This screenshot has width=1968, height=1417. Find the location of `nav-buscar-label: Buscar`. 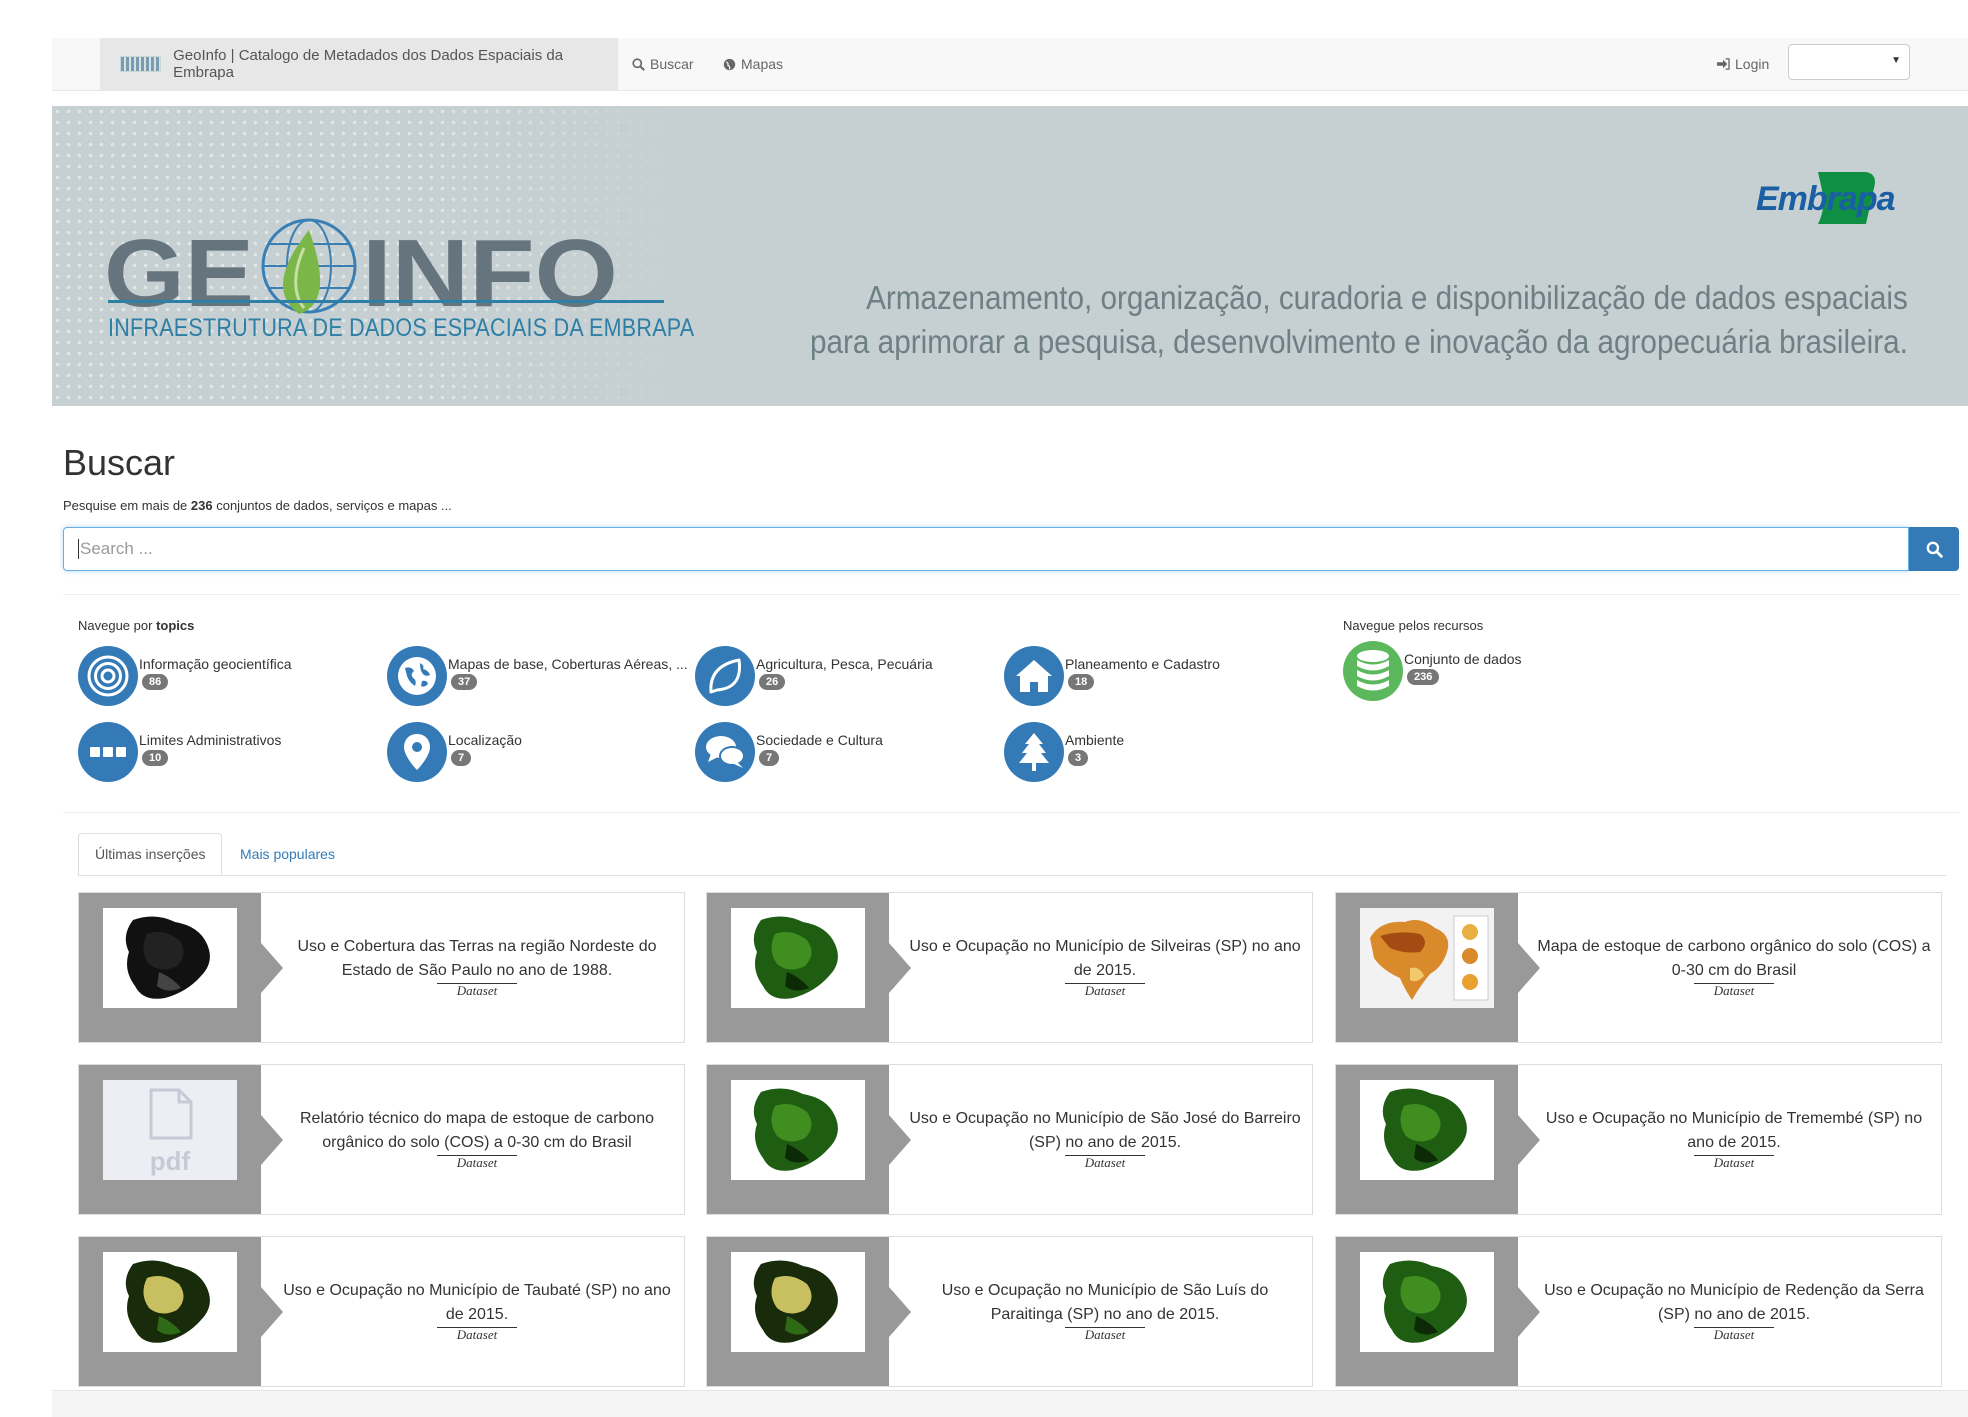

nav-buscar-label: Buscar is located at coordinates (672, 64).